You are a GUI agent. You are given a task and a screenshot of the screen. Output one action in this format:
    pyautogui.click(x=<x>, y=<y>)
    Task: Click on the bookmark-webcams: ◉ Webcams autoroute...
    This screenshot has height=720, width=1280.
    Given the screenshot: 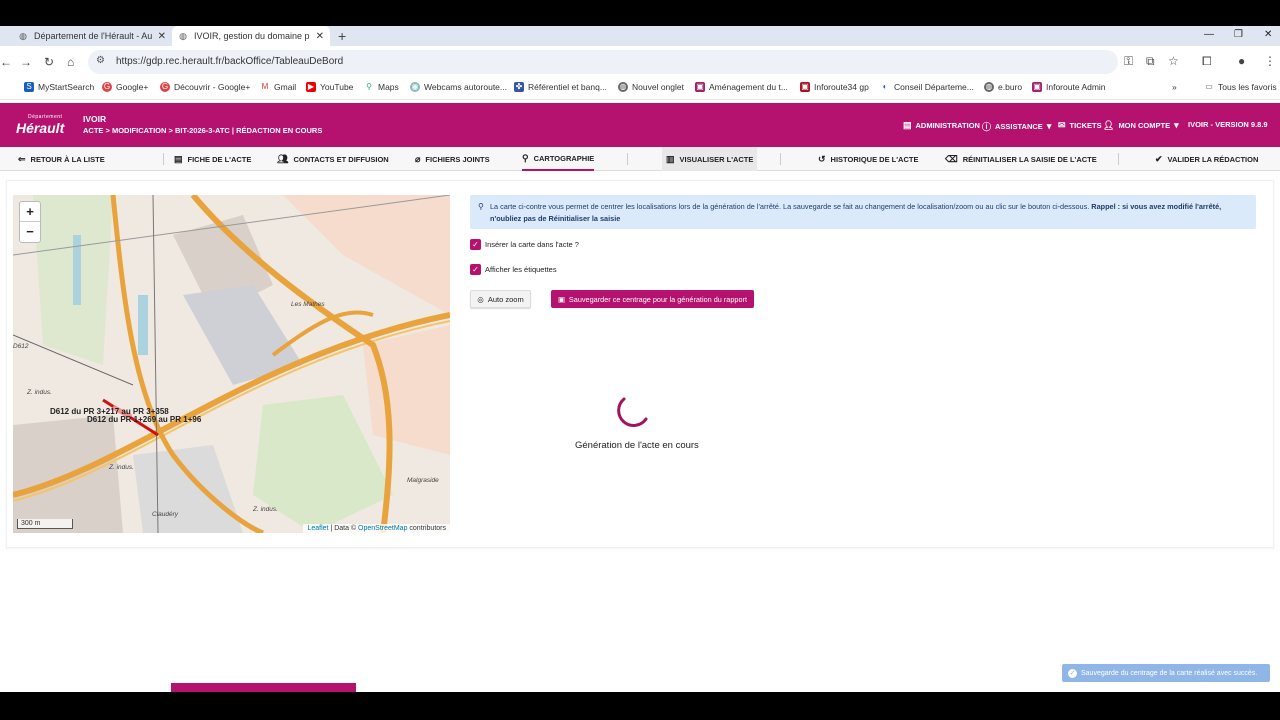 What is the action you would take?
    pyautogui.click(x=458, y=87)
    